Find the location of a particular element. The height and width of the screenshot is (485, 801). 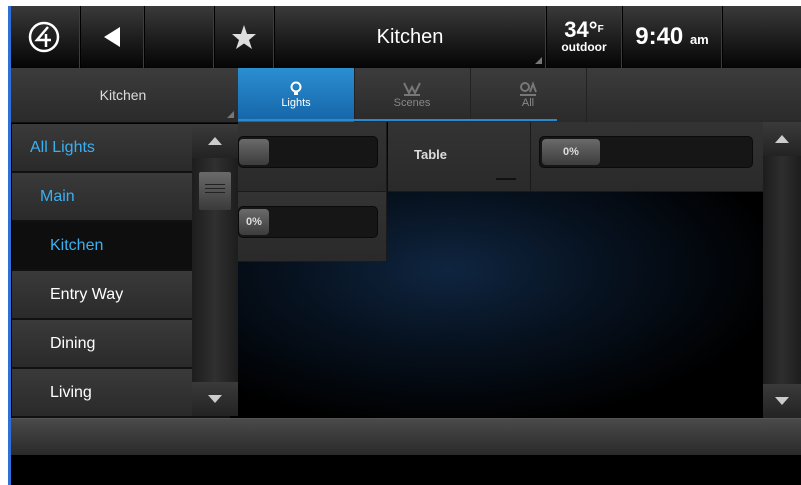

dimmer-slider-3: 0% is located at coordinates (308, 222).